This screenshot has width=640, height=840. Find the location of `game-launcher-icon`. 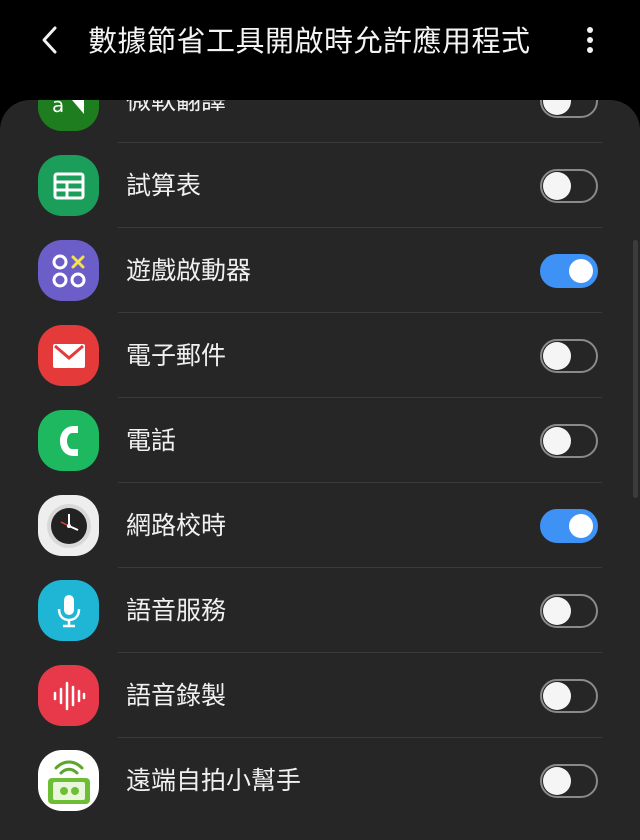

game-launcher-icon is located at coordinates (68, 270).